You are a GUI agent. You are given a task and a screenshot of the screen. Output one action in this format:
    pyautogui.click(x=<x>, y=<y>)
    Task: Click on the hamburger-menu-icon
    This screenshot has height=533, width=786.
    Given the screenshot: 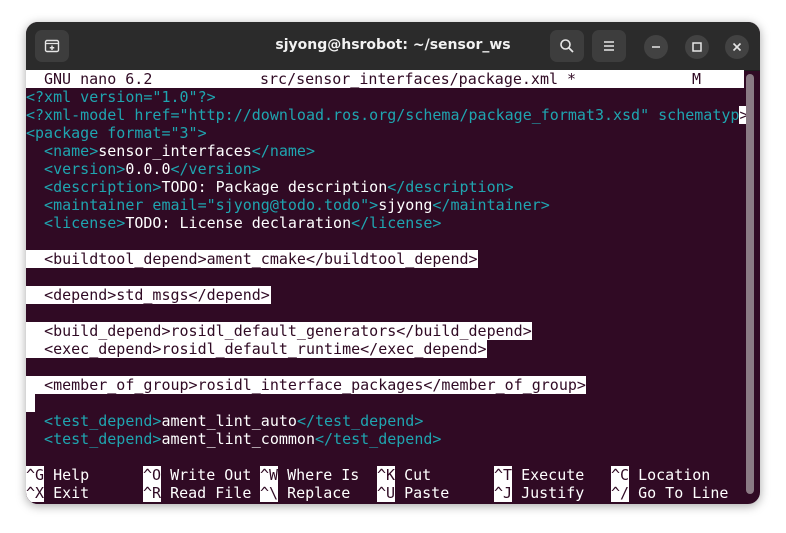 What is the action you would take?
    pyautogui.click(x=609, y=46)
    